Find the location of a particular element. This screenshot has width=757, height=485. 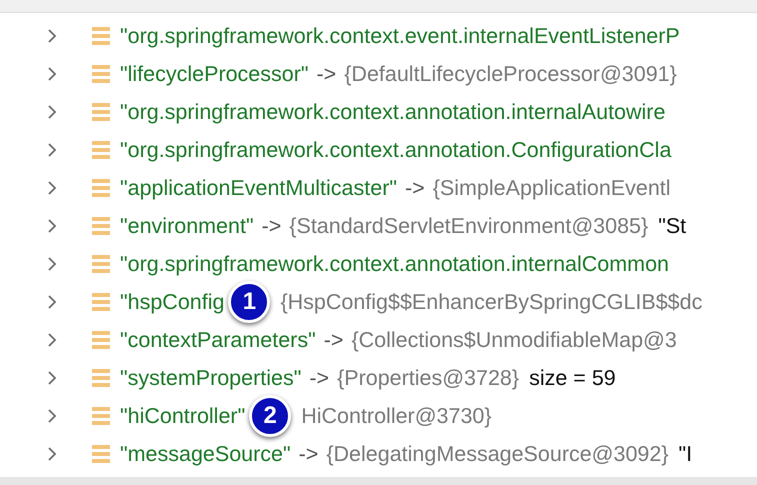

entry-key: "org.springframework.context.annotation.internalCommon is located at coordinates (394, 264).